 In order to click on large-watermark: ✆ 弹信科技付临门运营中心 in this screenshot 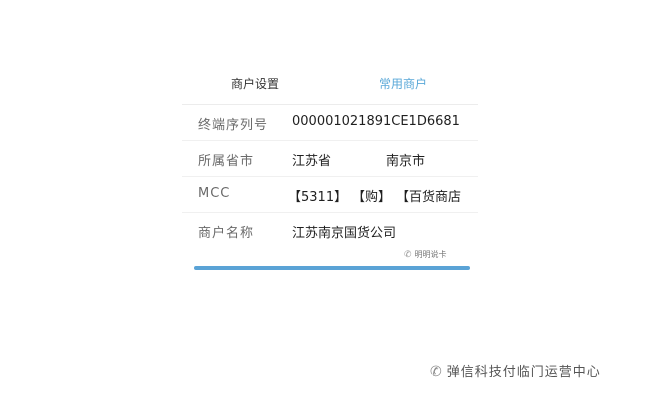, I will do `click(515, 370)`.